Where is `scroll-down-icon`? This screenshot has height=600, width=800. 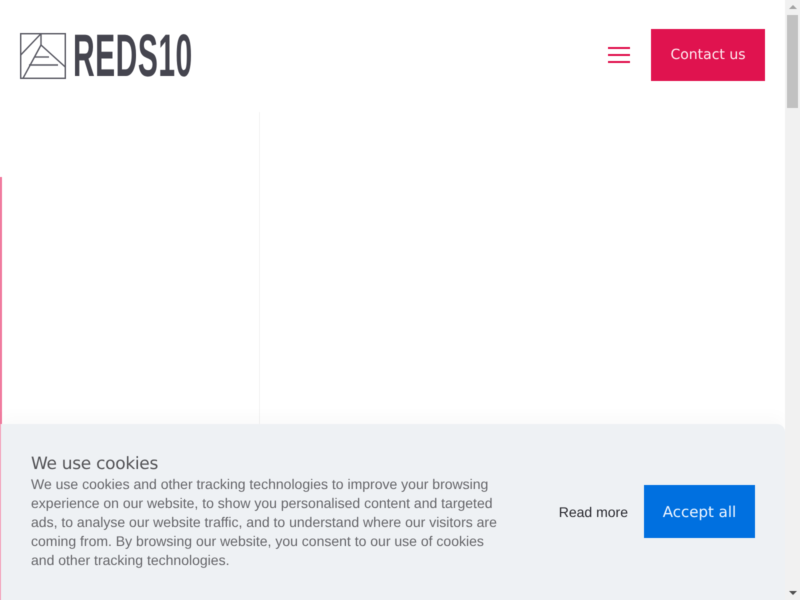
scroll-down-icon is located at coordinates (792, 593).